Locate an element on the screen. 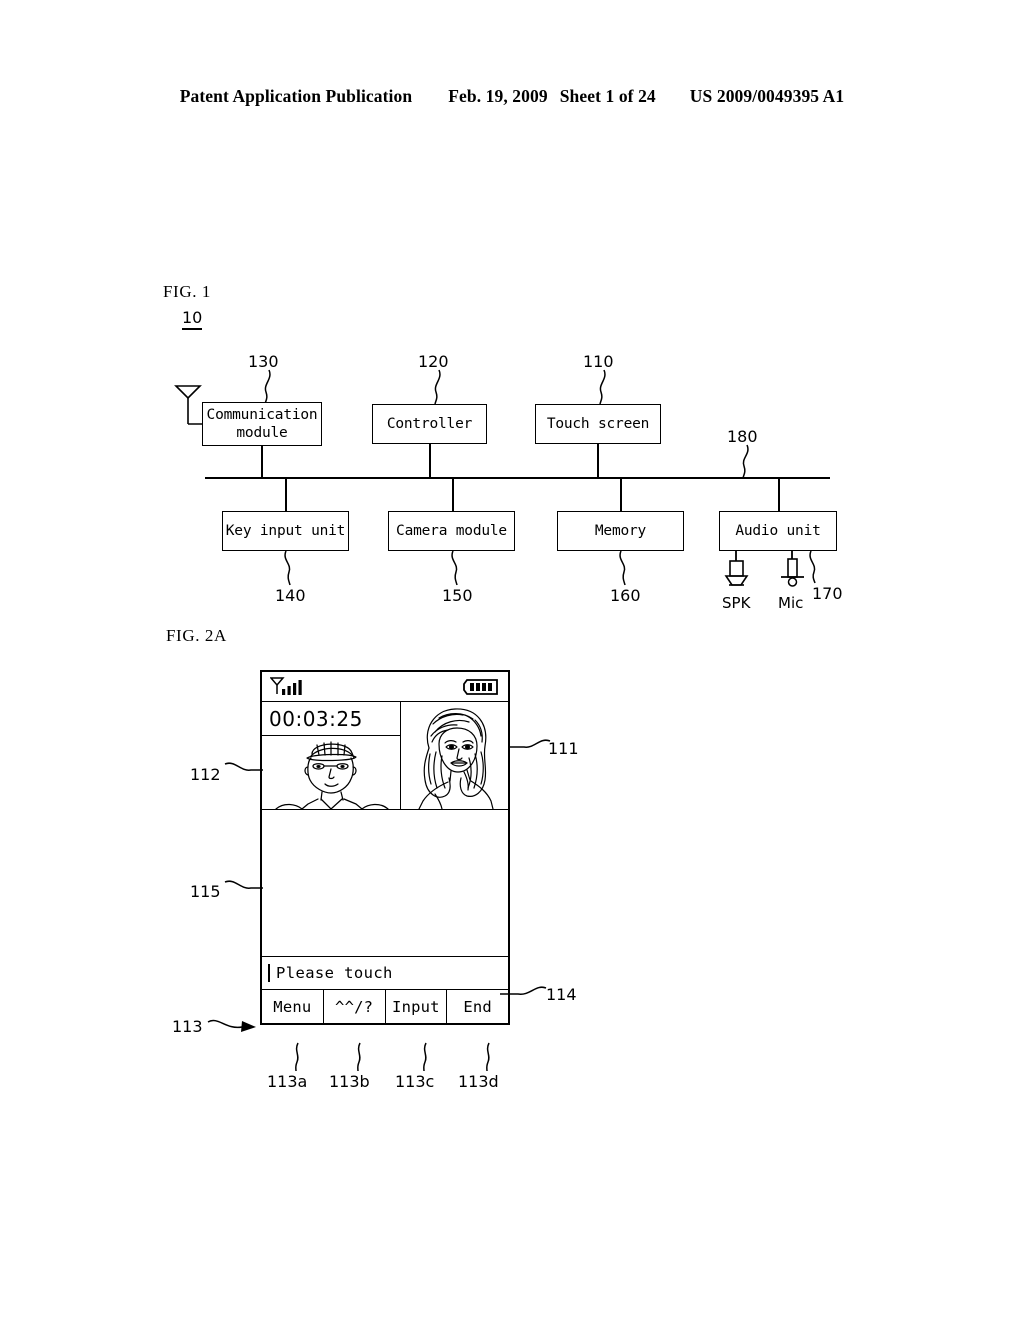 The width and height of the screenshot is (1024, 1320). leader-line-113d is located at coordinates (488, 1057).